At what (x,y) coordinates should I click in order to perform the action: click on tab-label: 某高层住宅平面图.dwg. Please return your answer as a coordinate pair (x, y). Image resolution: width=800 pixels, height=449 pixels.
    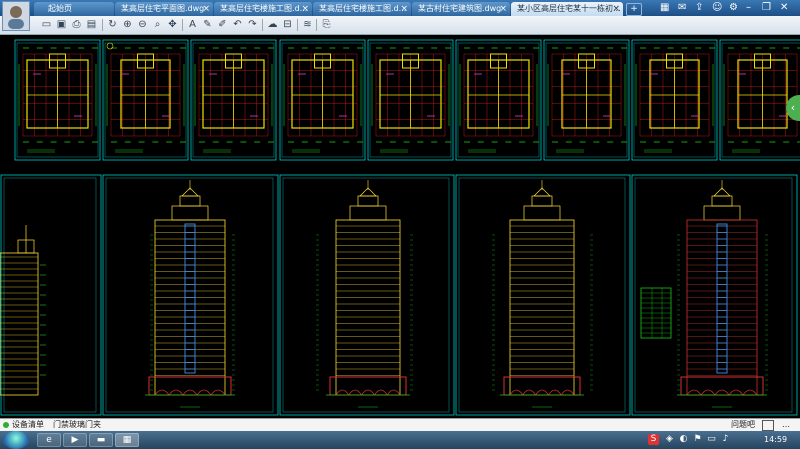
    Looking at the image, I should click on (163, 8).